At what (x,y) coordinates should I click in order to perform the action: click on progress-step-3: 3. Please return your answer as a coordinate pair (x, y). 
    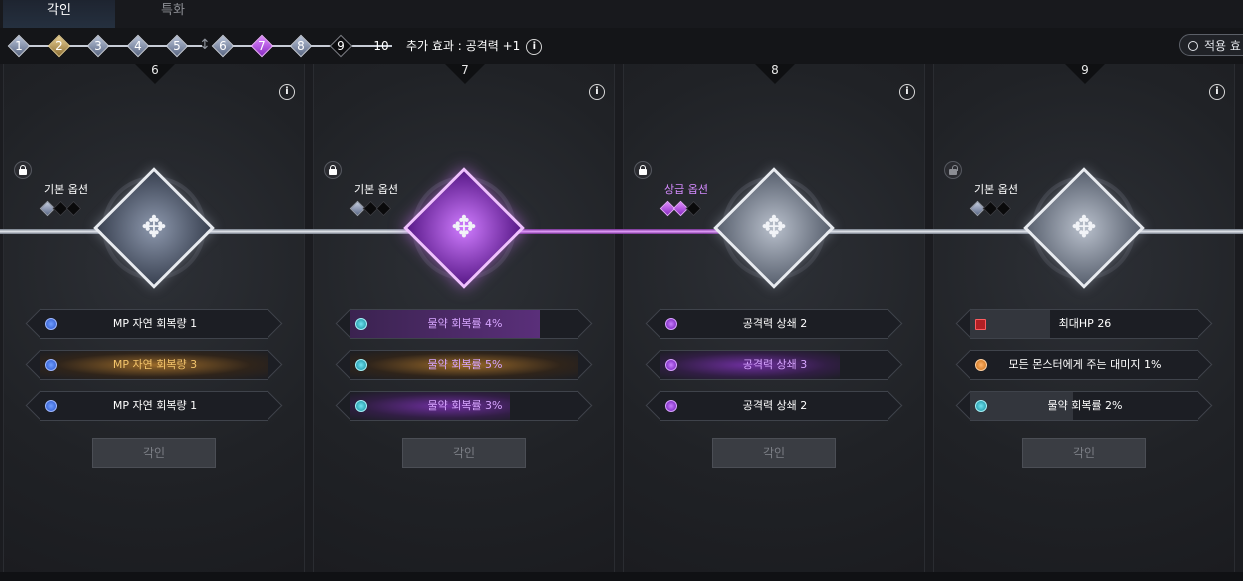
    Looking at the image, I should click on (98, 46).